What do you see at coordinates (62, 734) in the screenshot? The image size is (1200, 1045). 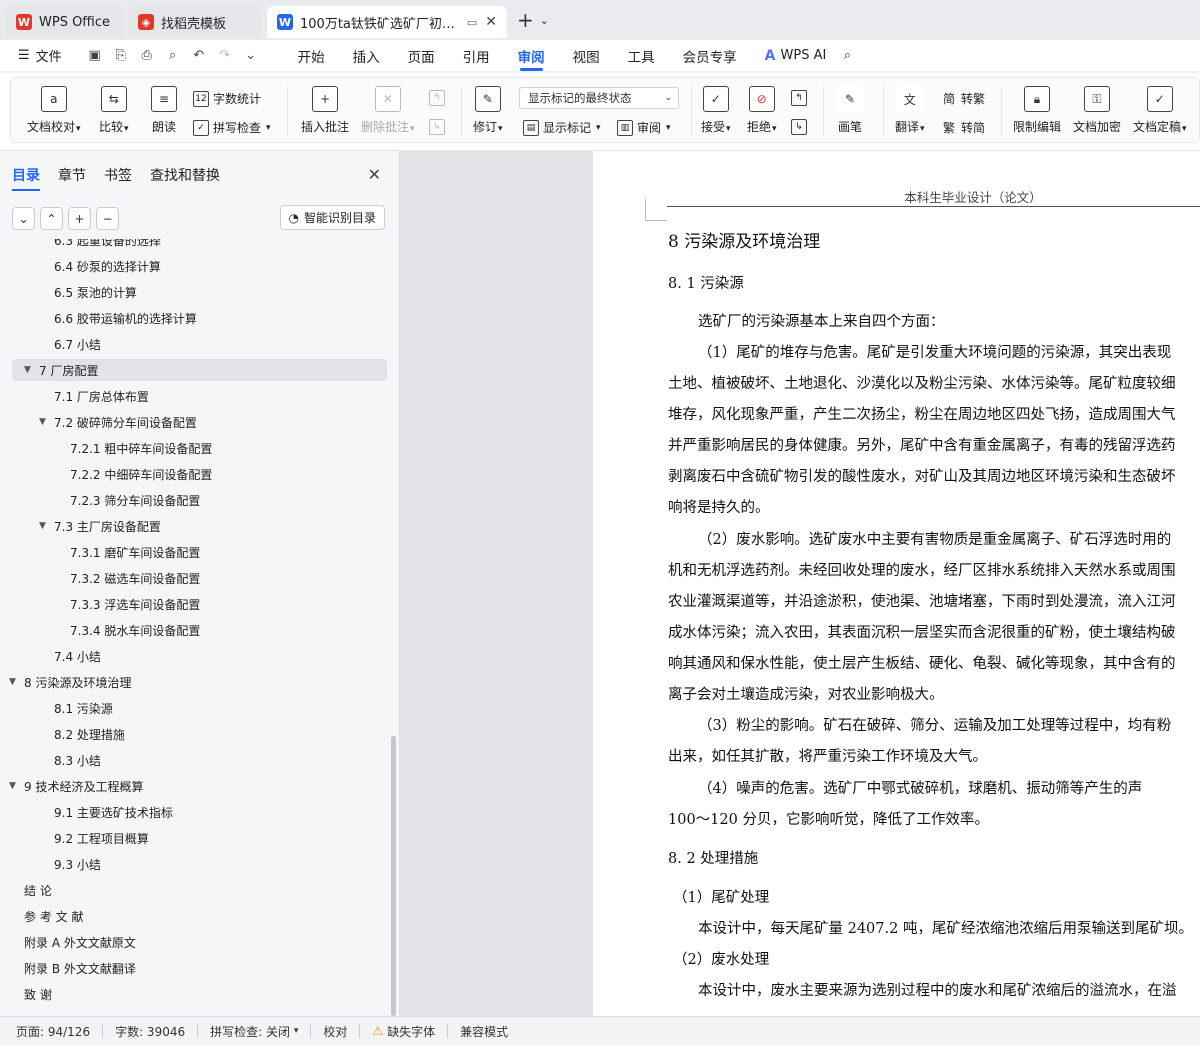 I see `toc-item: 8.2 处理措施` at bounding box center [62, 734].